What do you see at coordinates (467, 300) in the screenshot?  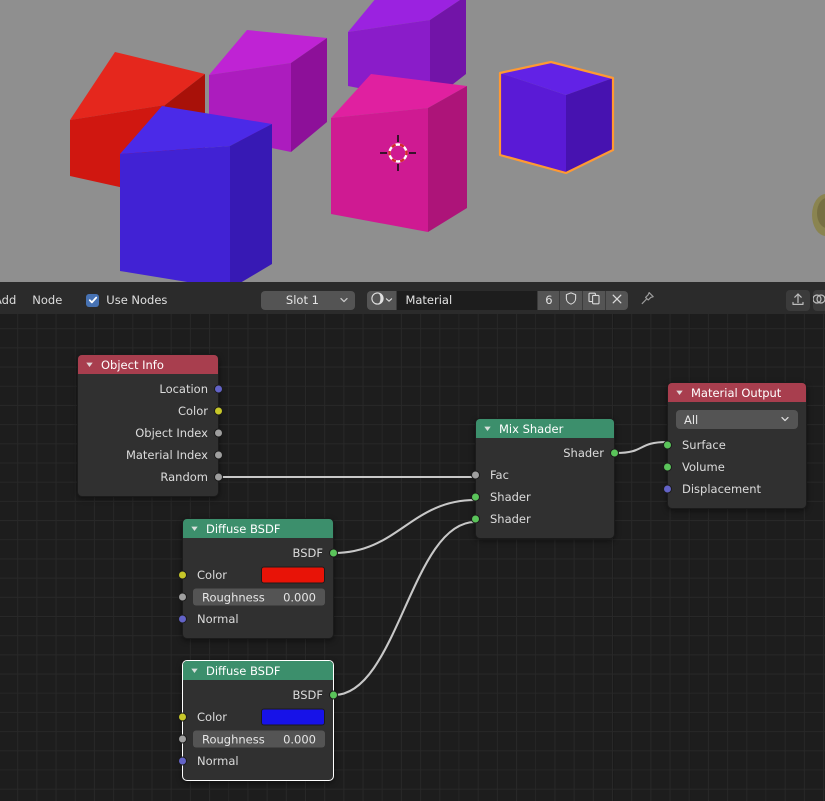 I see `material-name-field: Material` at bounding box center [467, 300].